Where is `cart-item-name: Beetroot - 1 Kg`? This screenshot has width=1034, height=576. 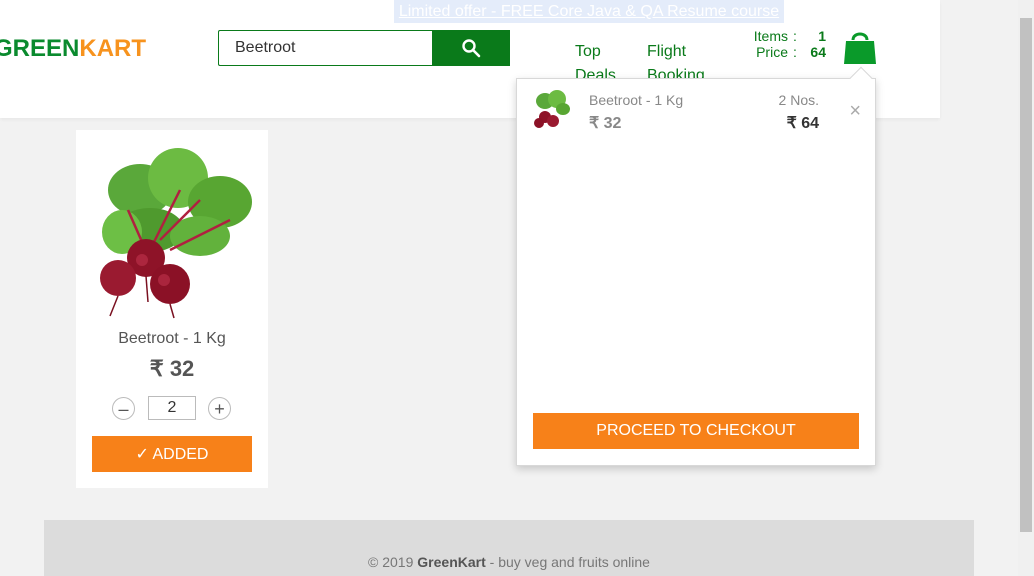
cart-item-name: Beetroot - 1 Kg is located at coordinates (636, 100).